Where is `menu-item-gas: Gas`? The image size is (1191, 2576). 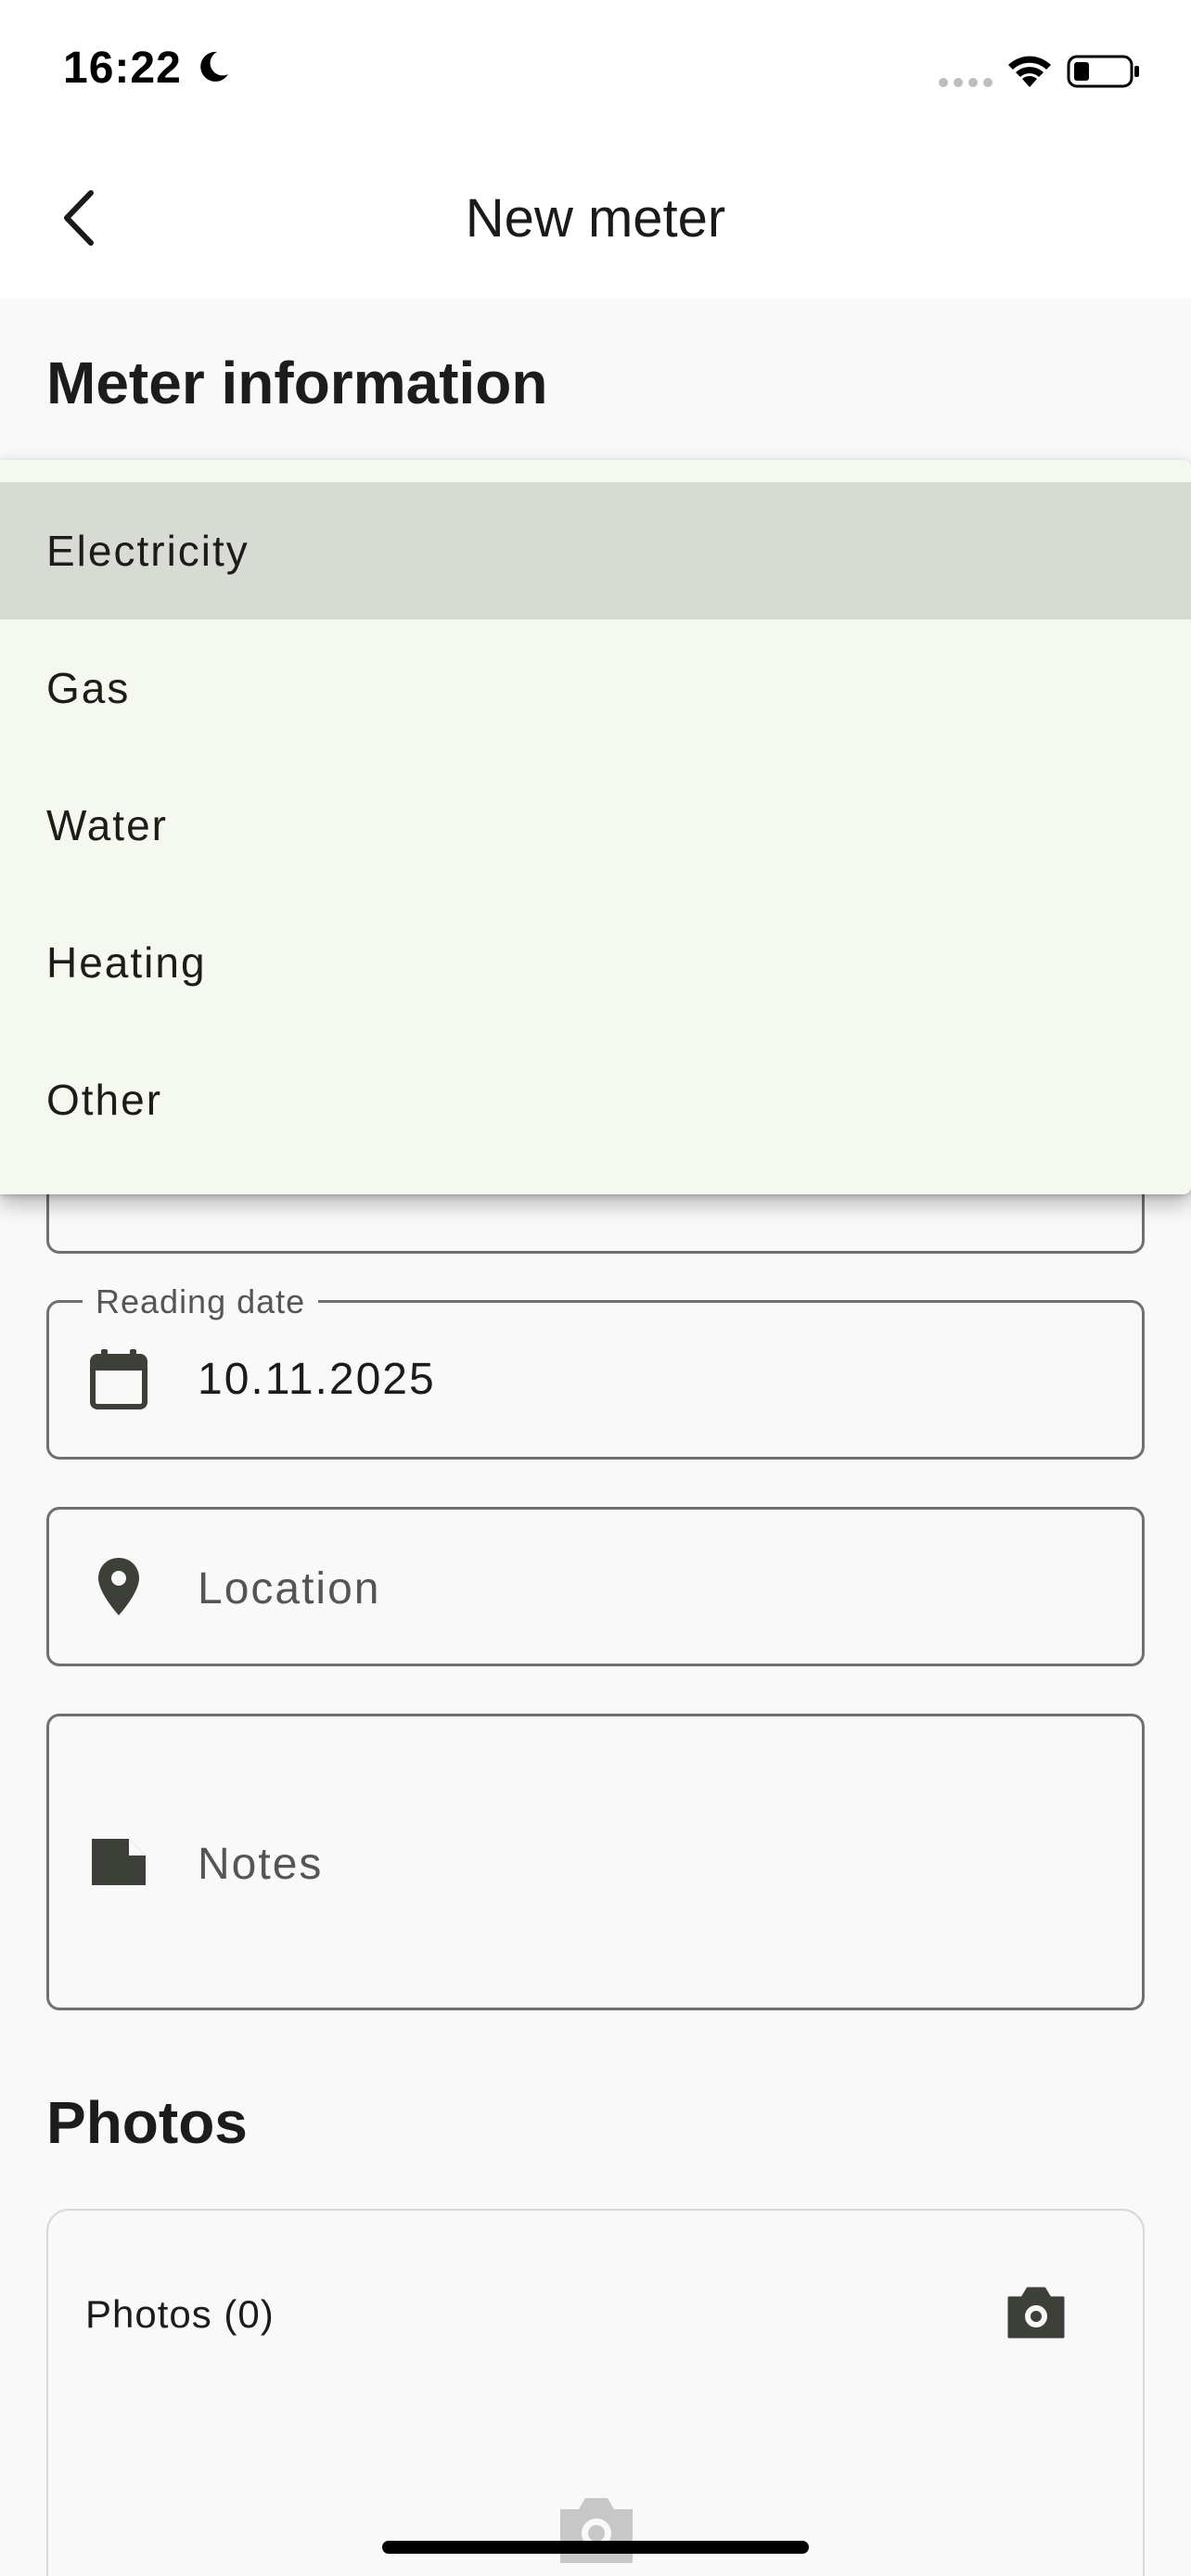 menu-item-gas: Gas is located at coordinates (595, 688).